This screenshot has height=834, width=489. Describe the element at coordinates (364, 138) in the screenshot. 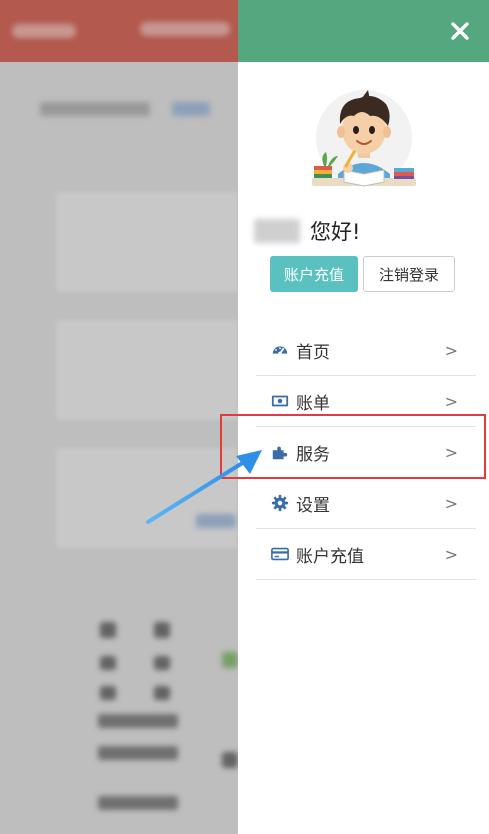

I see `avatar` at that location.